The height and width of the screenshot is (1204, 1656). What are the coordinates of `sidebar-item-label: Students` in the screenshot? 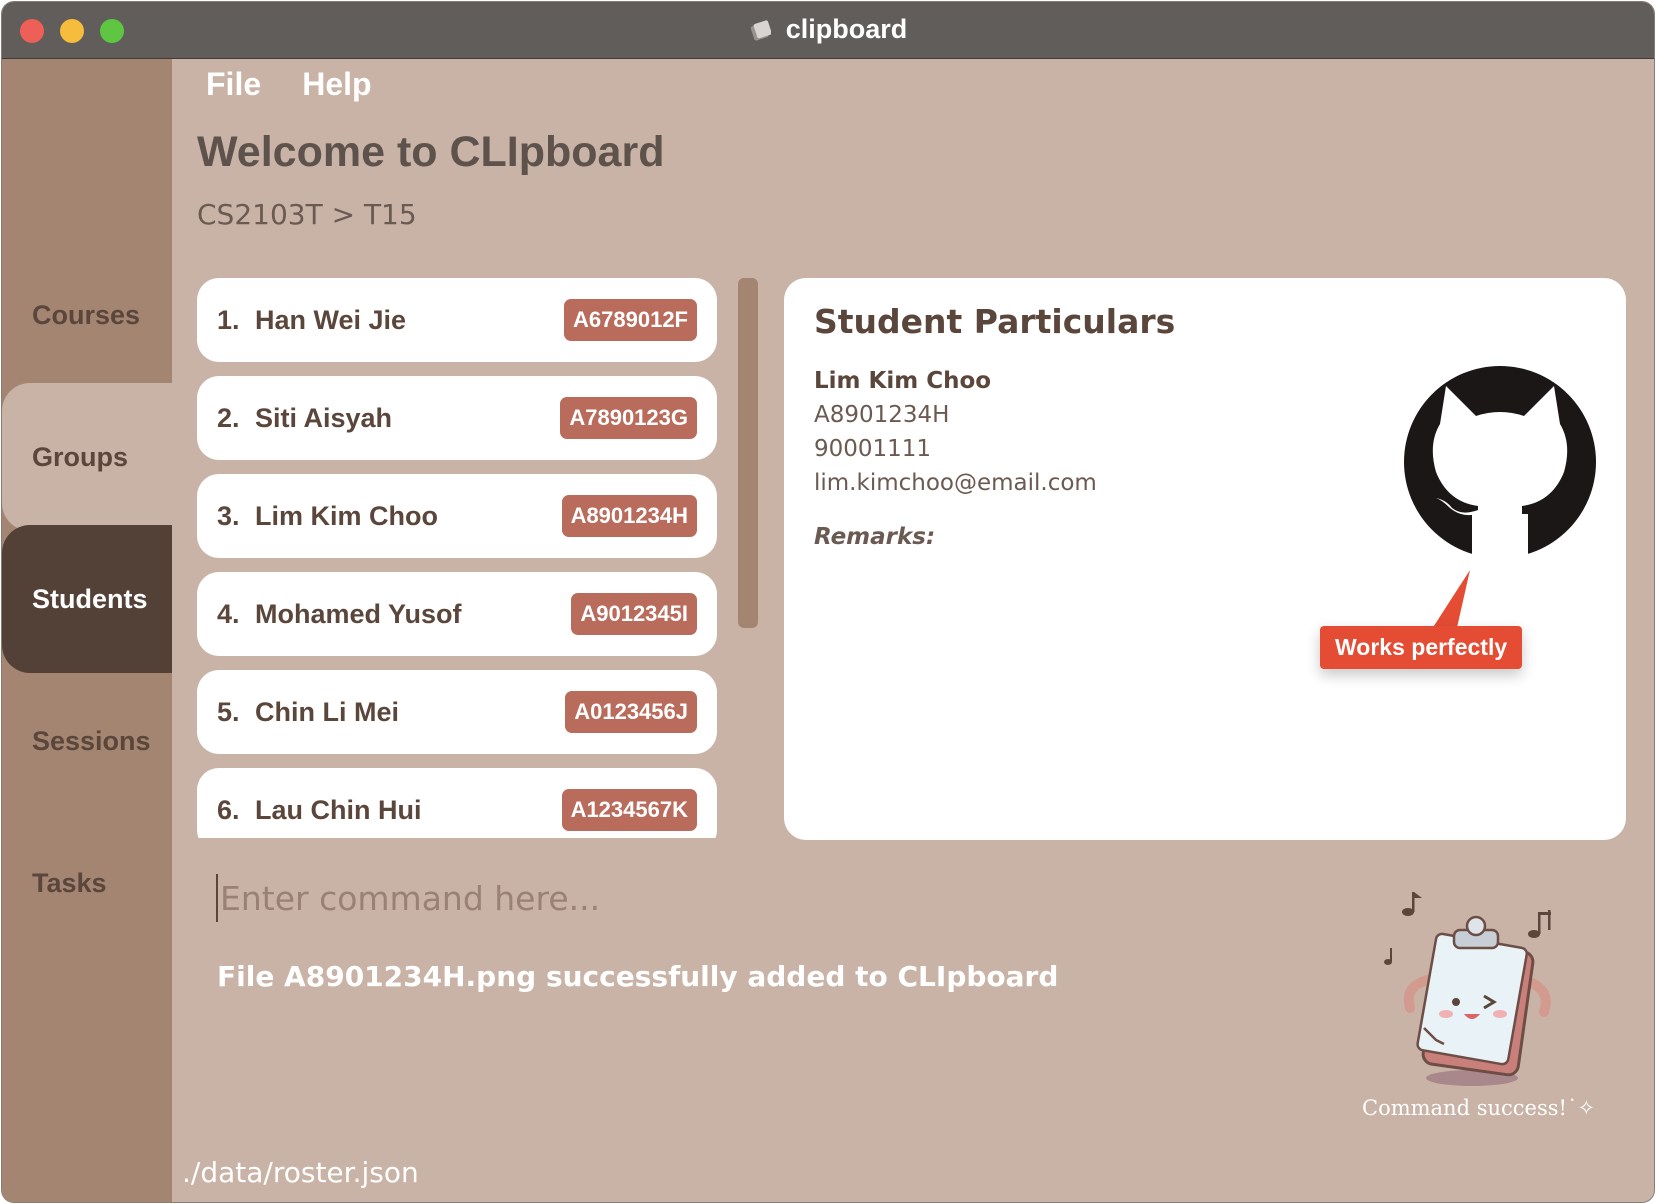 It's located at (90, 598).